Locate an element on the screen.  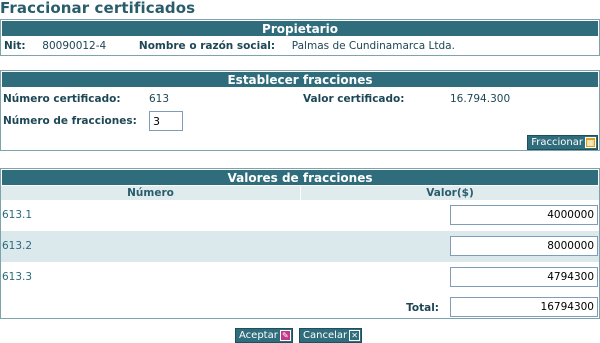
total-input is located at coordinates (524, 307).